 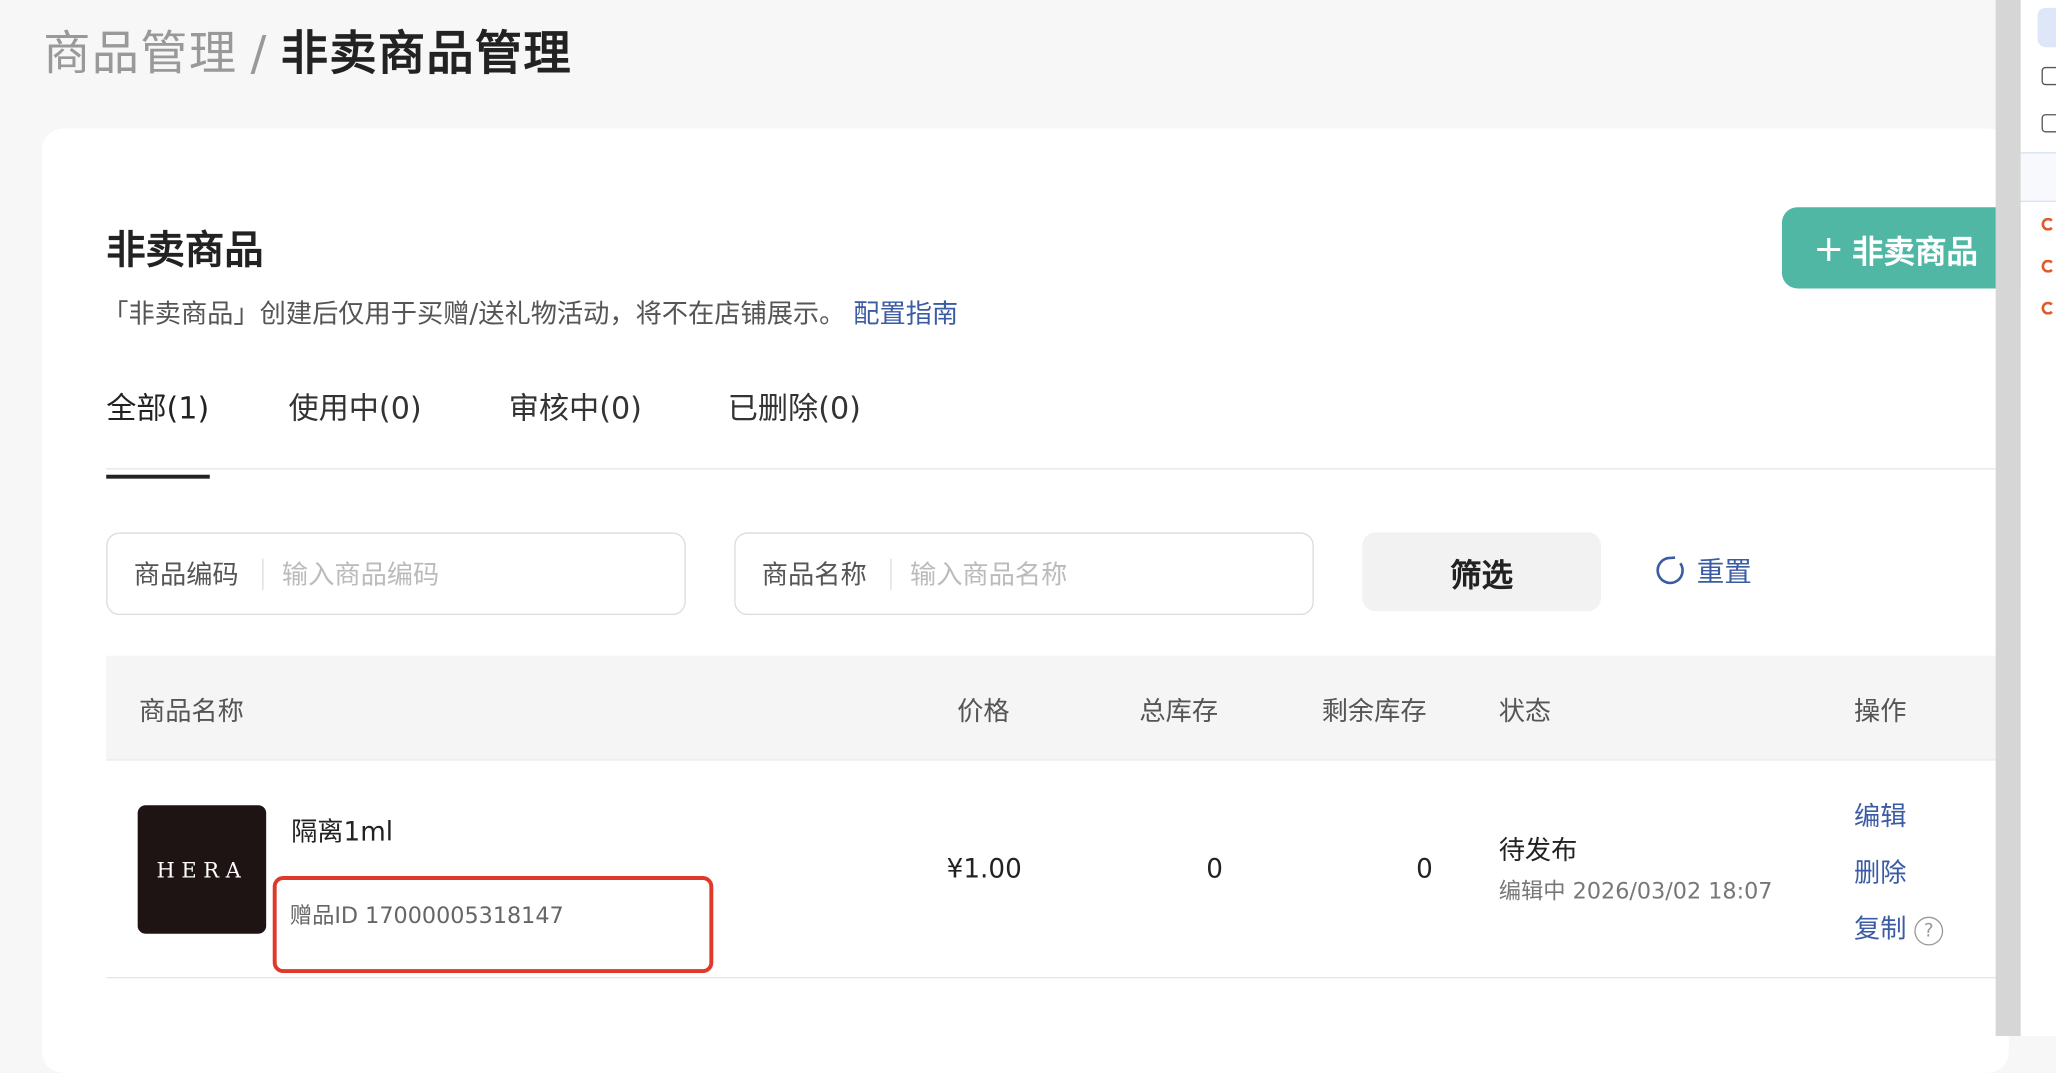 What do you see at coordinates (1929, 930) in the screenshot?
I see `question-circle-icon: ?` at bounding box center [1929, 930].